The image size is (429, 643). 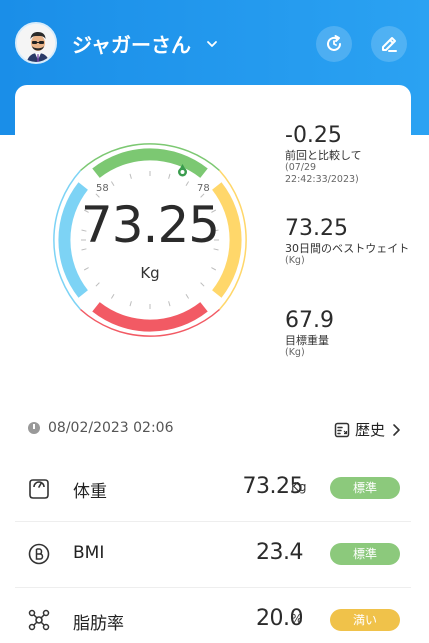 What do you see at coordinates (89, 553) in the screenshot?
I see `metric-name: BMI` at bounding box center [89, 553].